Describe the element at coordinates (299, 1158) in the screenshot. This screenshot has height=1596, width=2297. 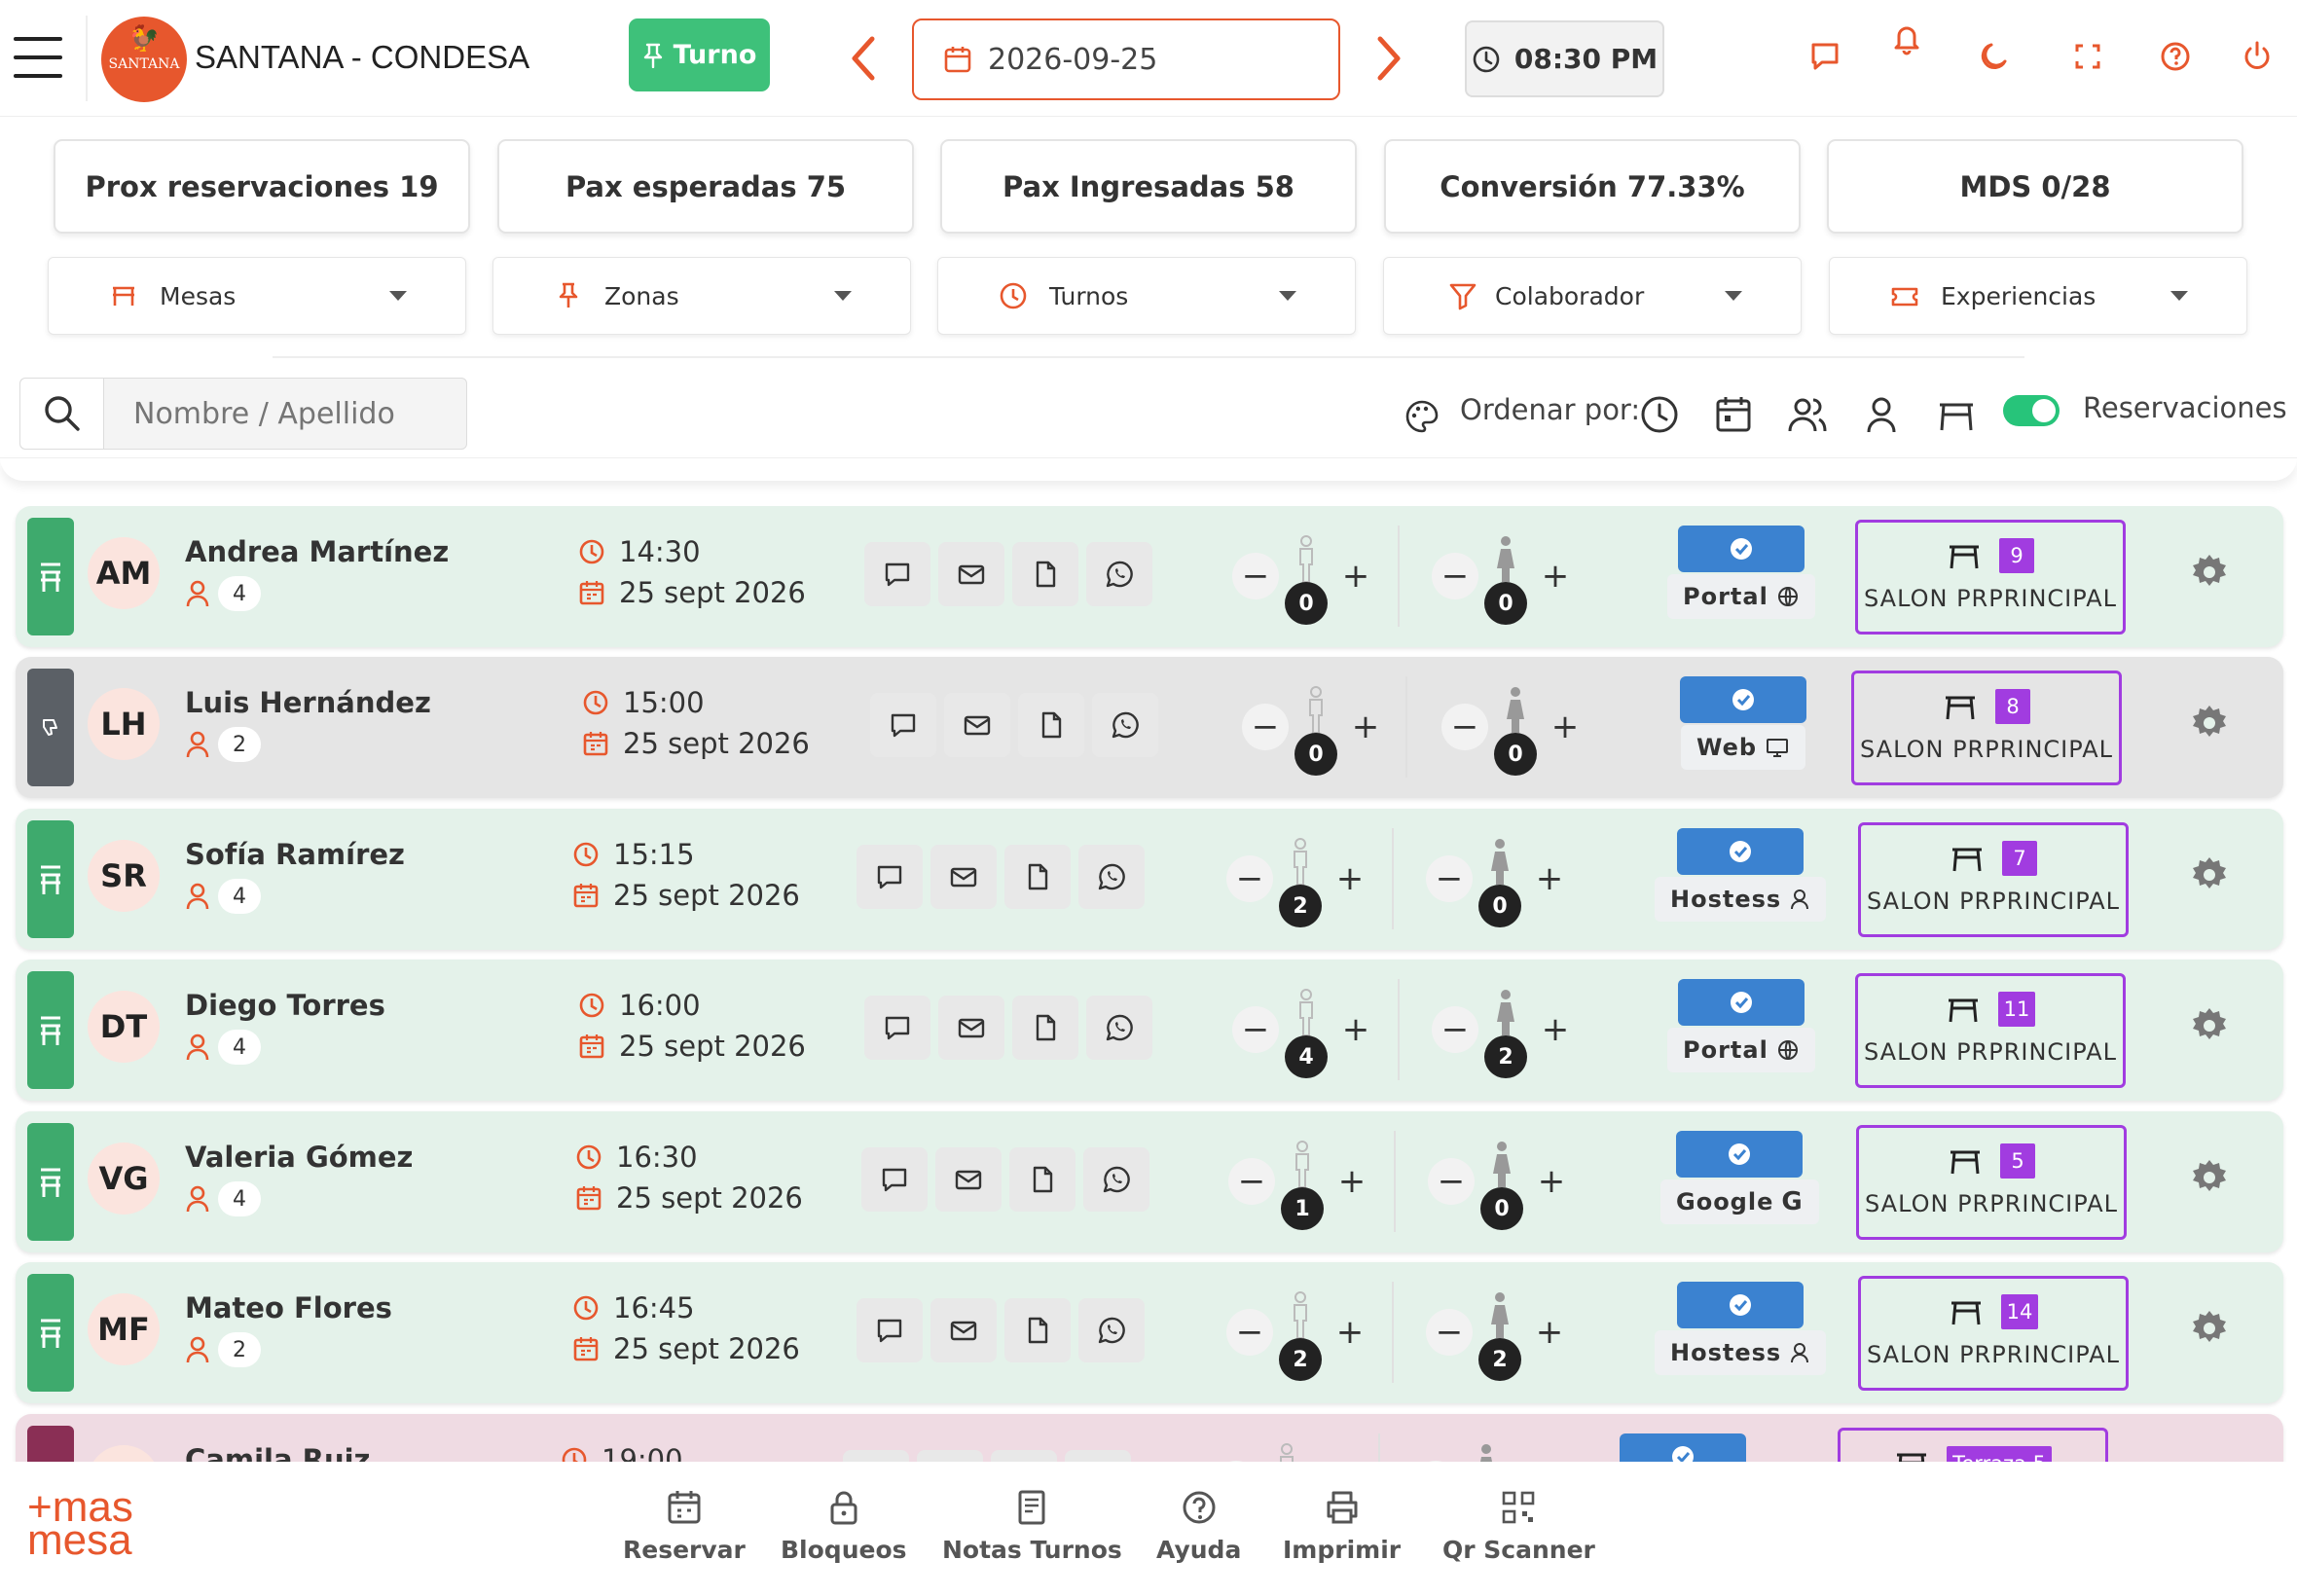
I see `guest-name: Valeria Gómez` at that location.